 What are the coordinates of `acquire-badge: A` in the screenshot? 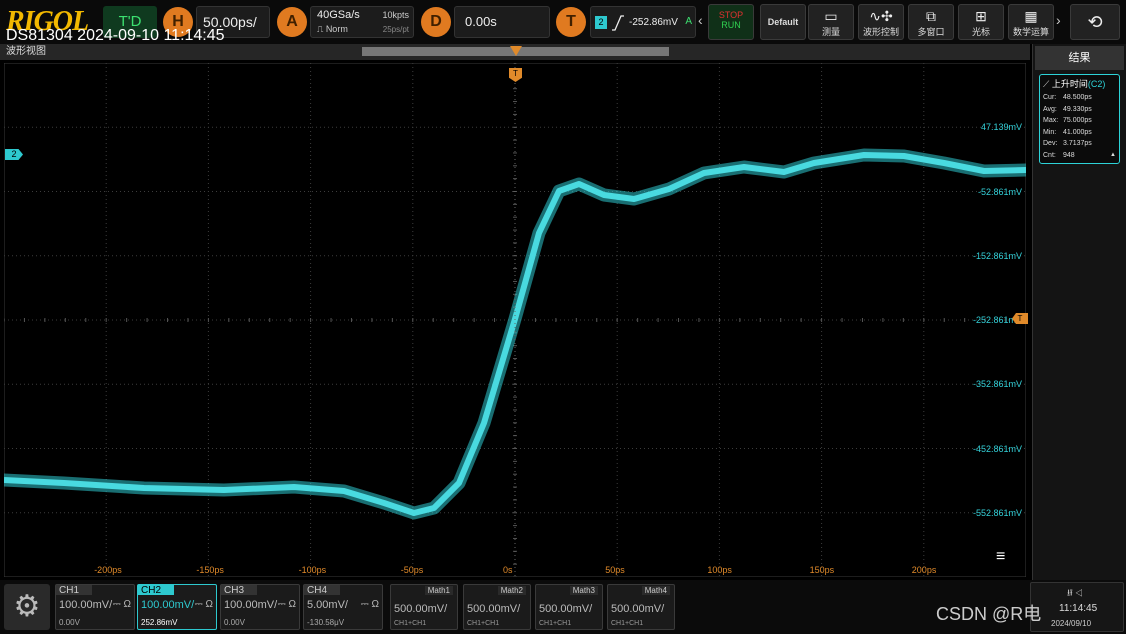 It's located at (292, 22).